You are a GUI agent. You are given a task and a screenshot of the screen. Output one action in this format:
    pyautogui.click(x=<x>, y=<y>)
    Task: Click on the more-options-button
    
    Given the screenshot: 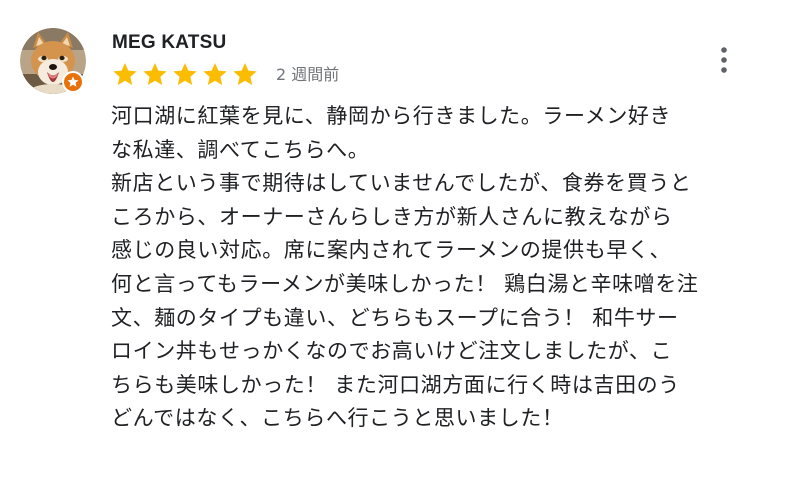 What is the action you would take?
    pyautogui.click(x=724, y=60)
    